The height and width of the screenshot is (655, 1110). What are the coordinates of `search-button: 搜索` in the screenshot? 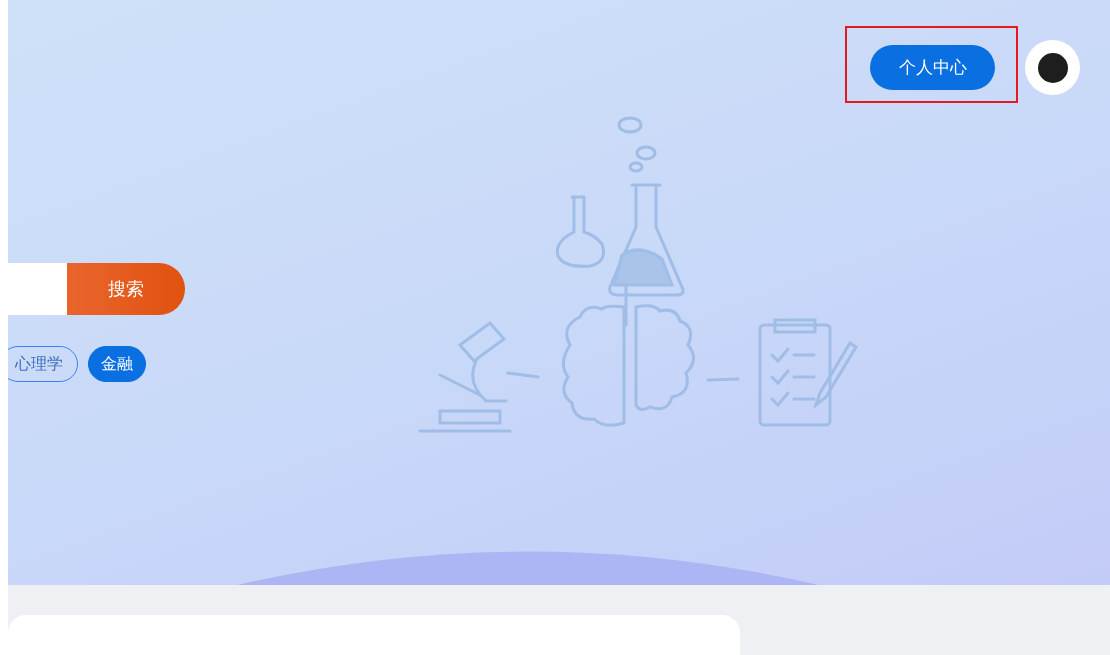 It's located at (126, 289).